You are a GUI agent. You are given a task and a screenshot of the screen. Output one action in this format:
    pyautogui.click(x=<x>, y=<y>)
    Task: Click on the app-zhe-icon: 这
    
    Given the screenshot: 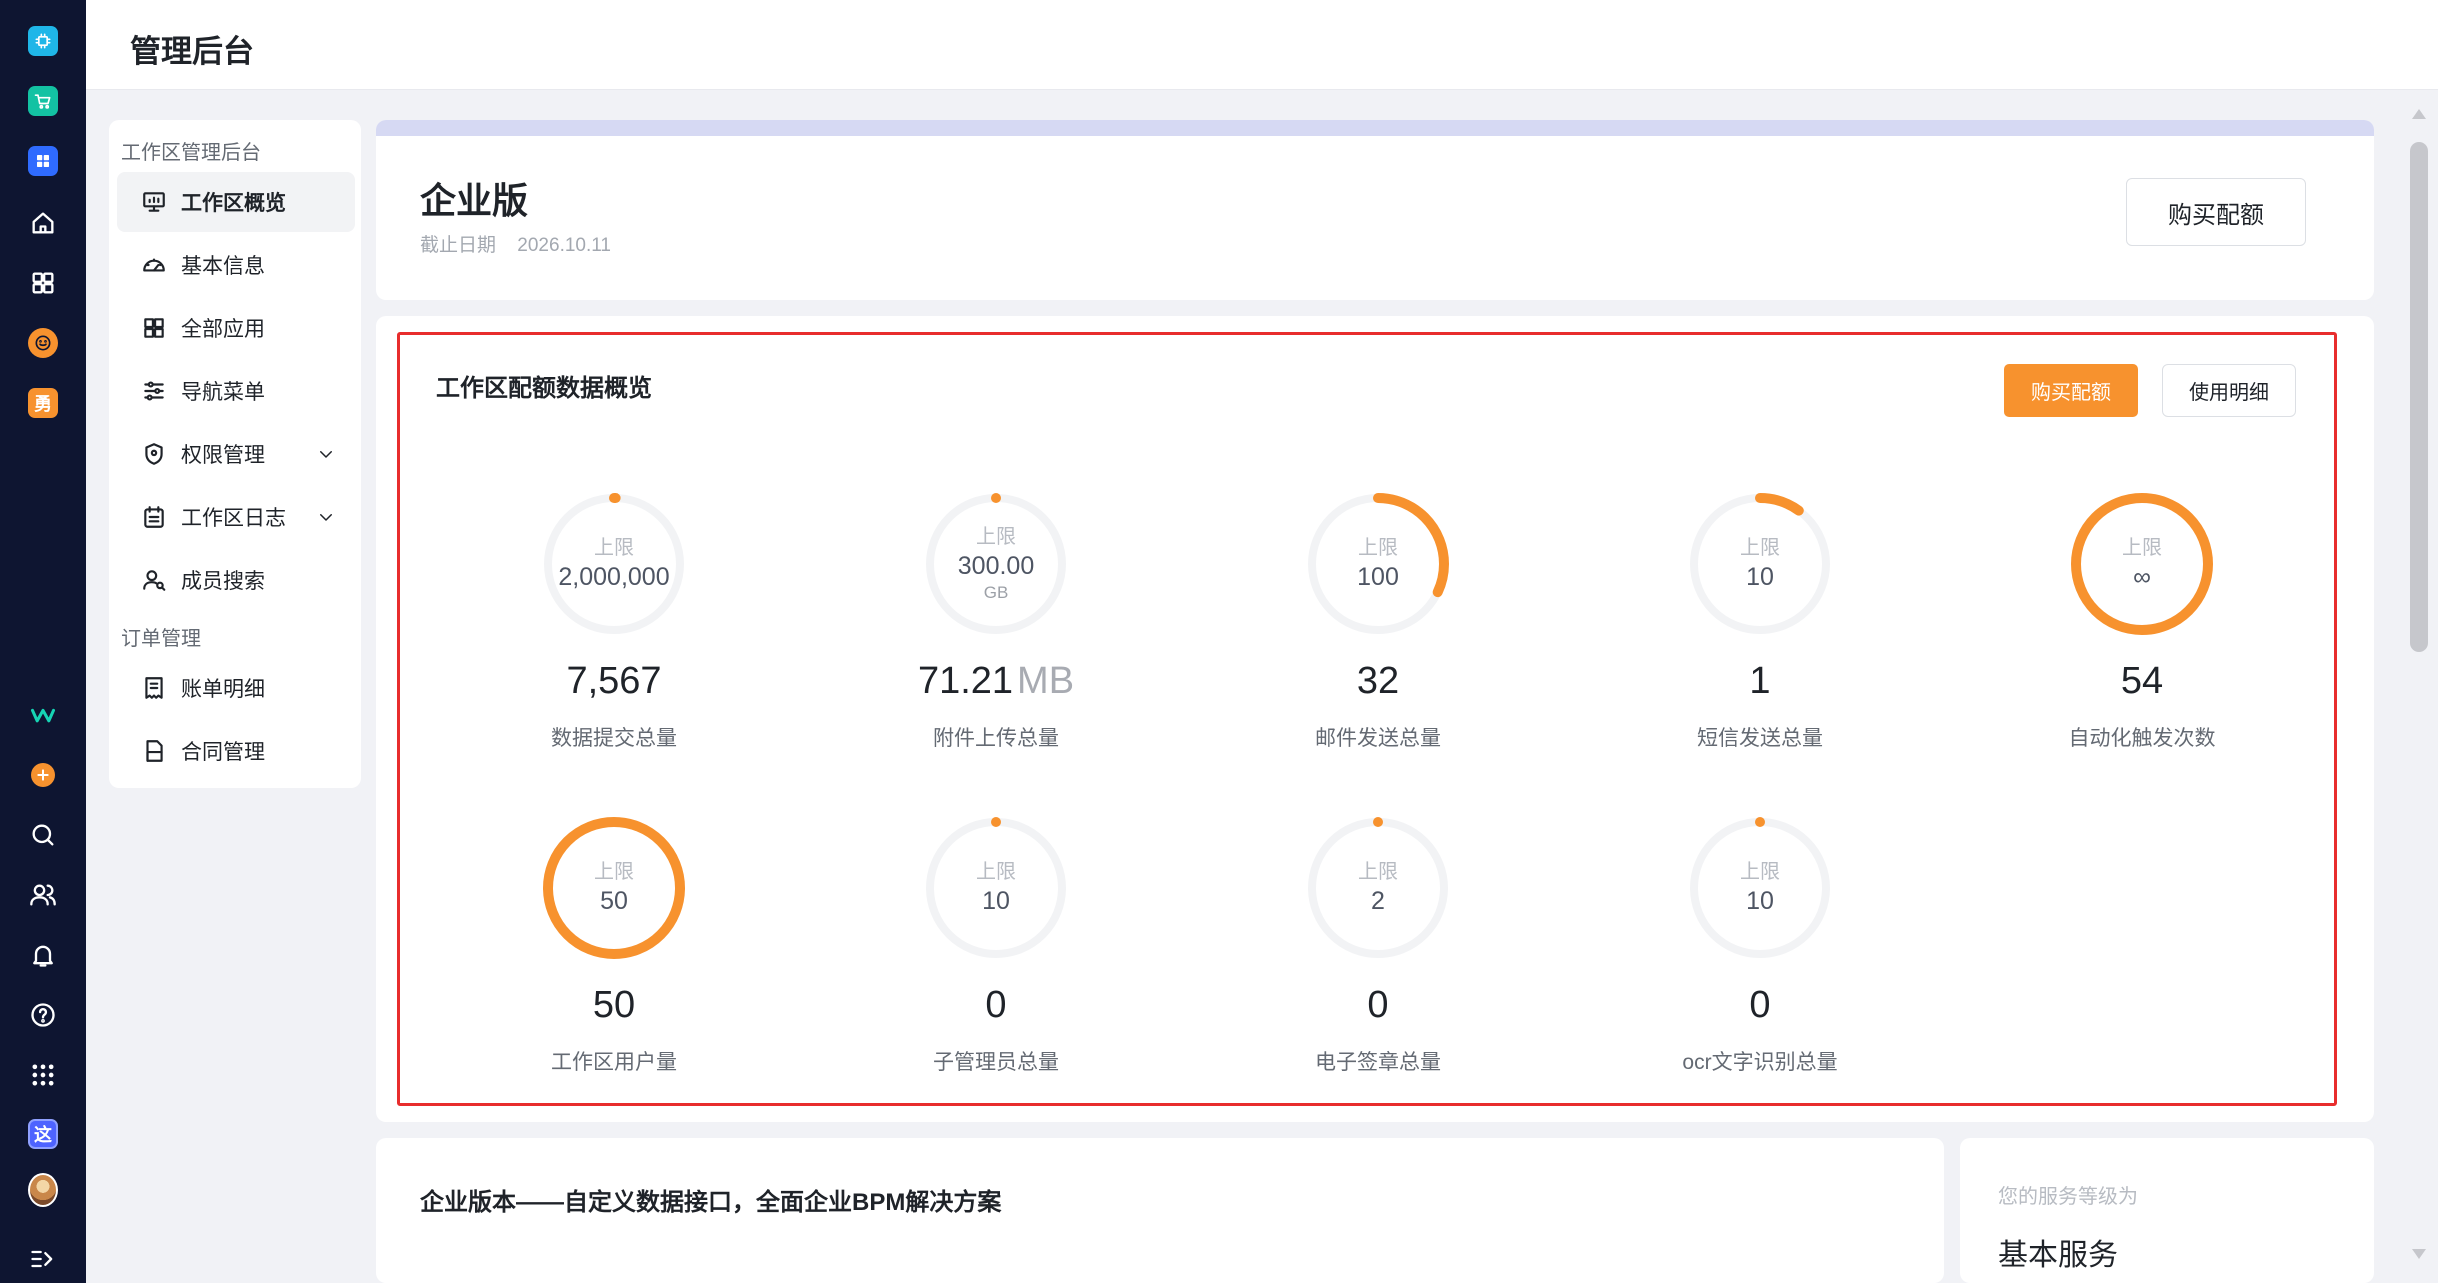 What is the action you would take?
    pyautogui.click(x=43, y=1134)
    